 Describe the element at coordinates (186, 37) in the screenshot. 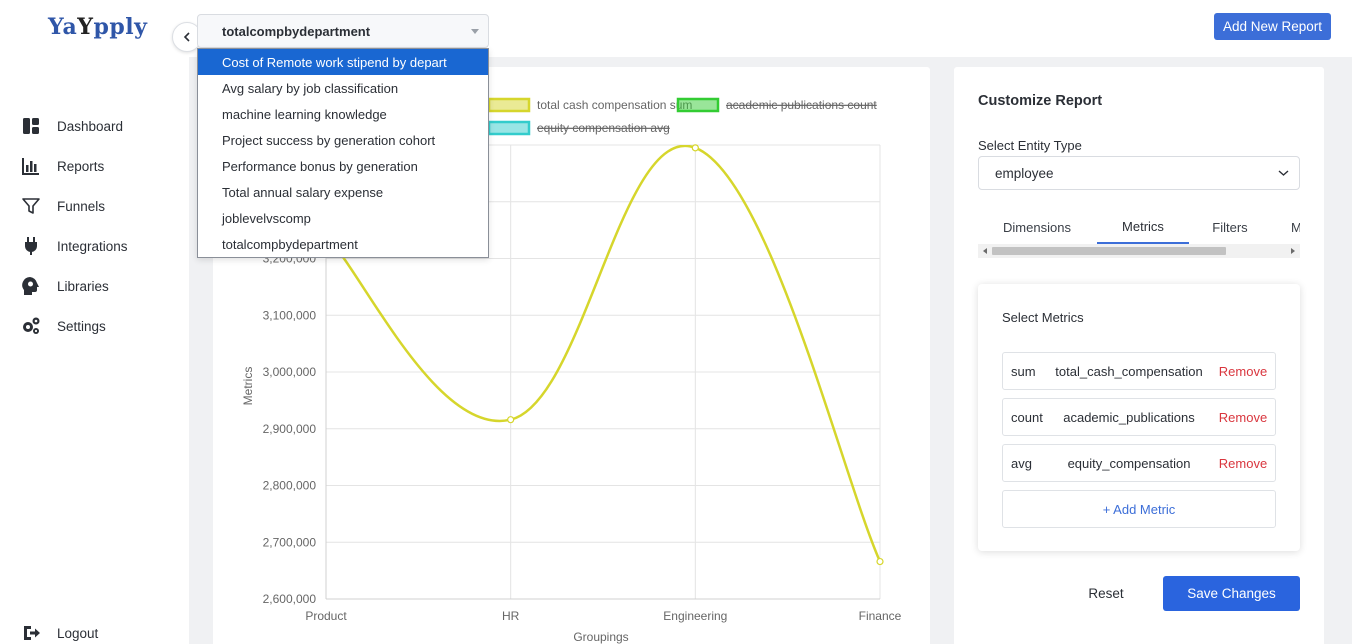

I see `chevron-left-icon` at that location.